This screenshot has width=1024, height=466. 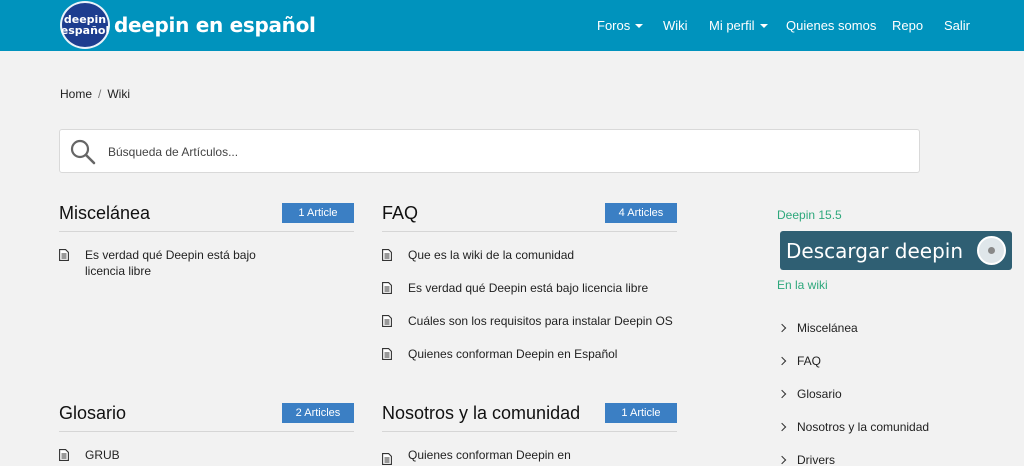 What do you see at coordinates (491, 255) in the screenshot?
I see `article-title: Que es la wiki de la comunidad` at bounding box center [491, 255].